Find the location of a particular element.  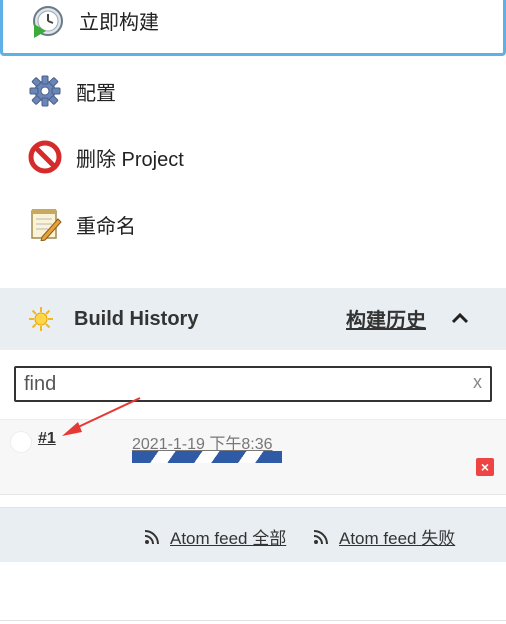

build-search-box: x is located at coordinates (253, 384).